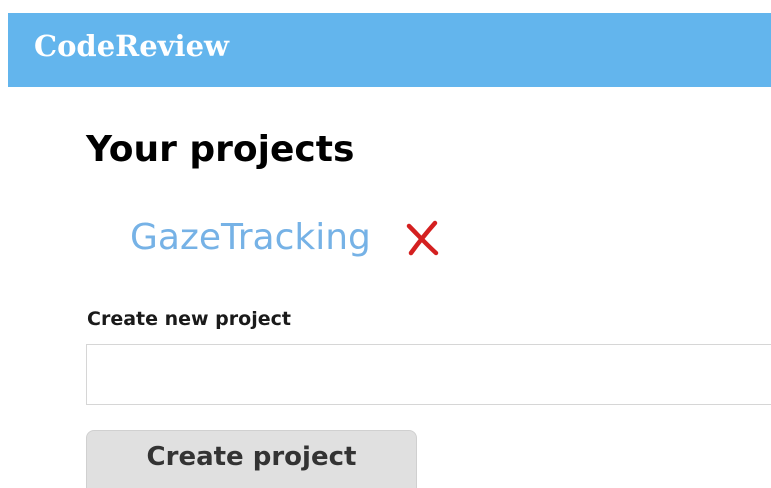  I want to click on project-link: GazeTracking, so click(250, 238).